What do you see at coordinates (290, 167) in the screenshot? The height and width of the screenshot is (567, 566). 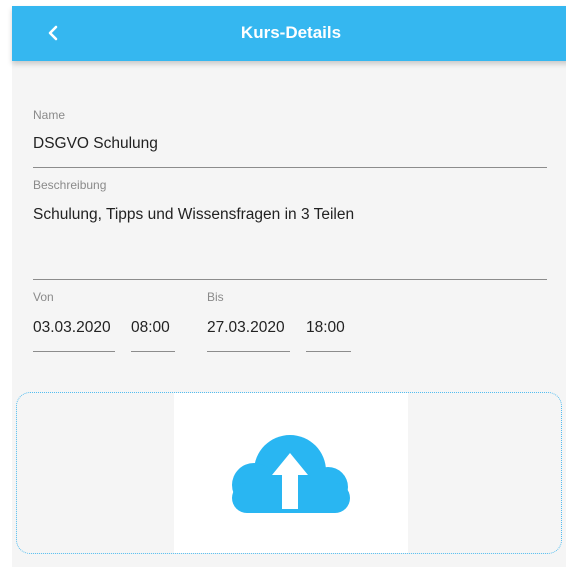 I see `name-field-underline` at bounding box center [290, 167].